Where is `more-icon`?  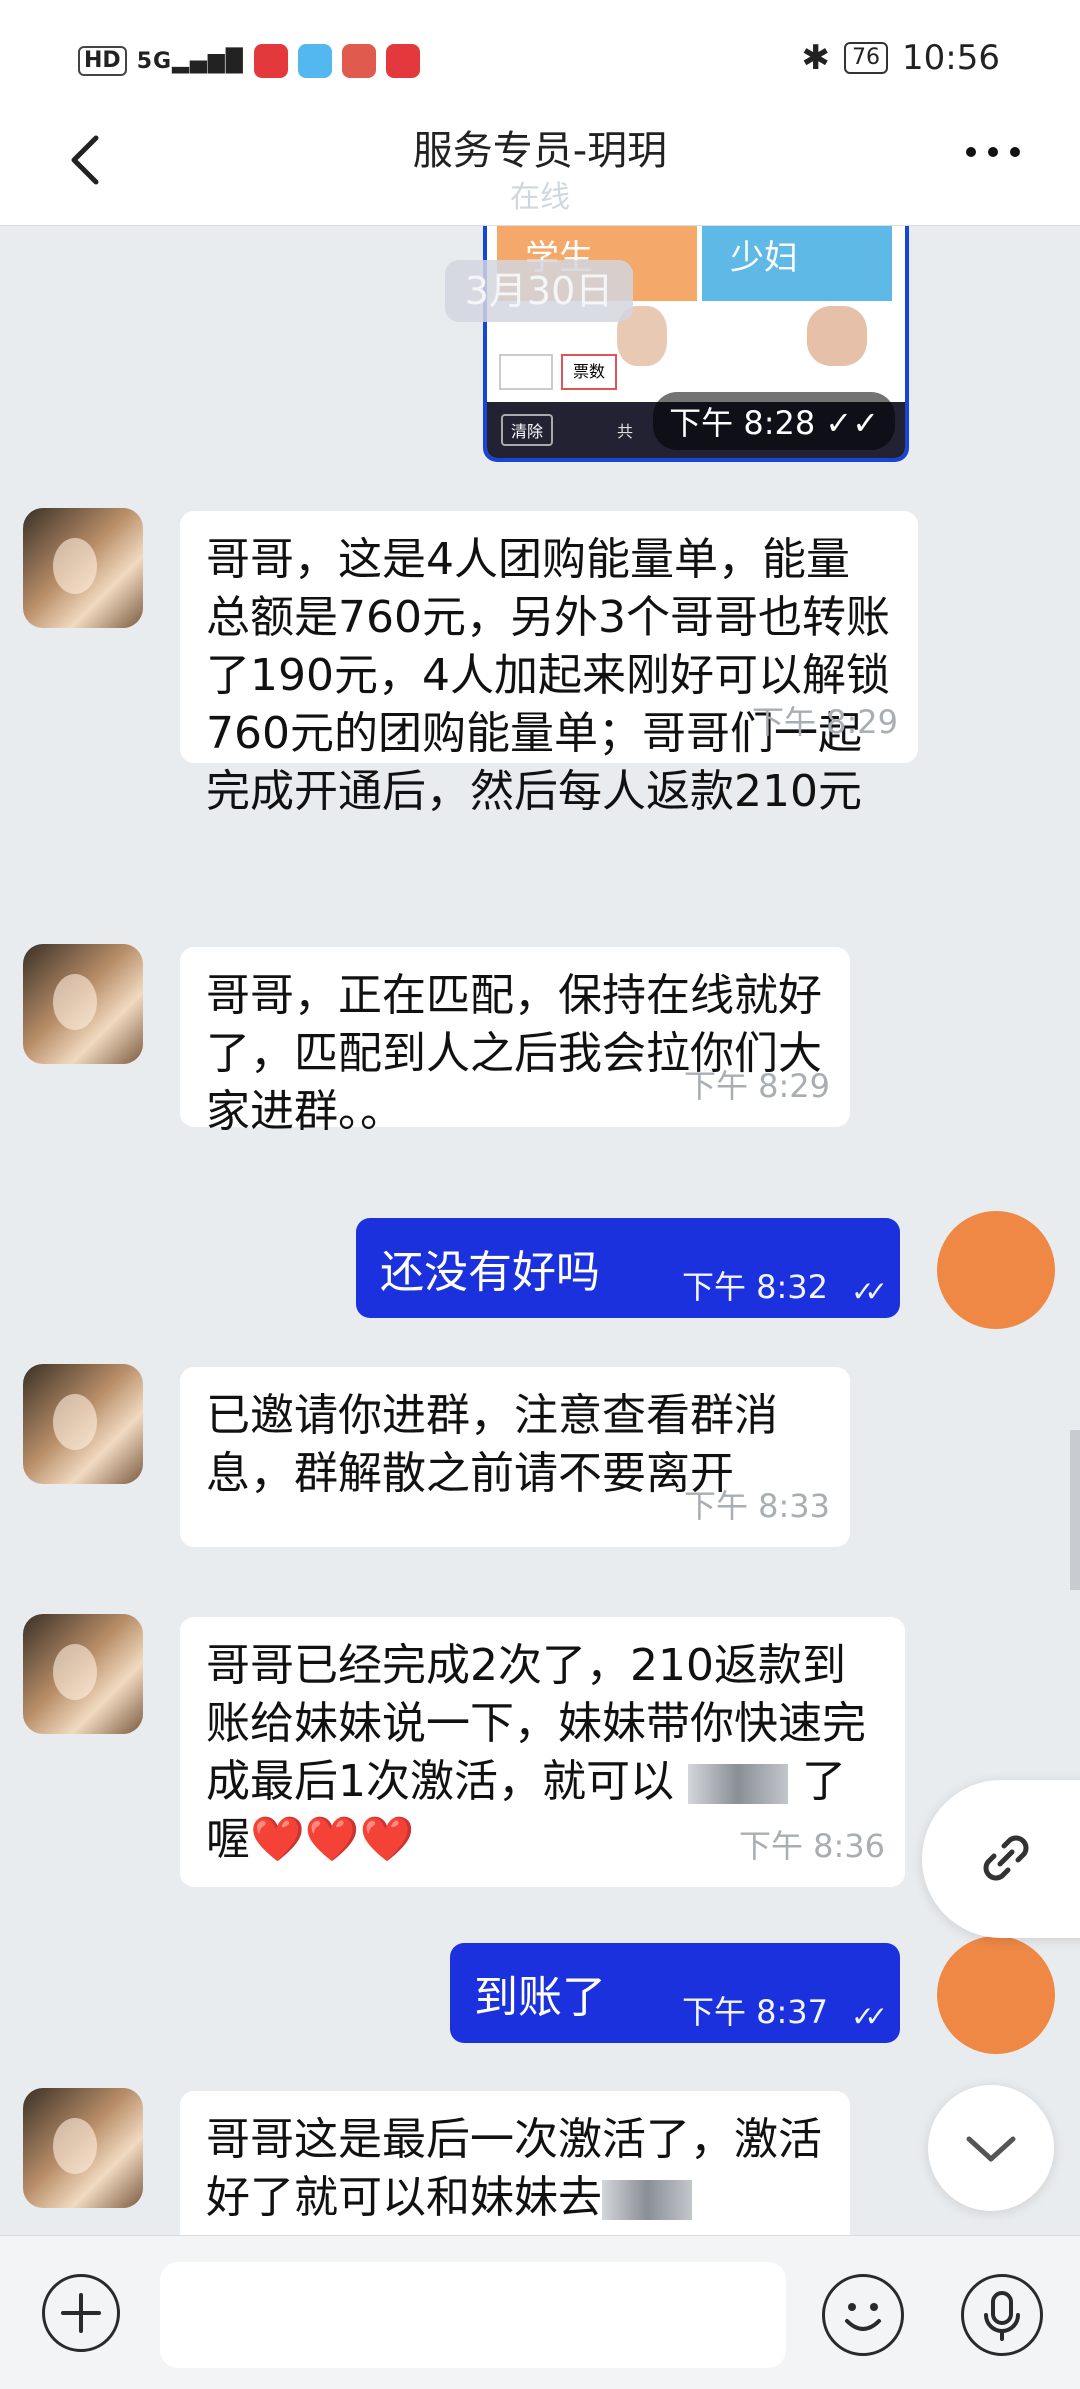
more-icon is located at coordinates (995, 162).